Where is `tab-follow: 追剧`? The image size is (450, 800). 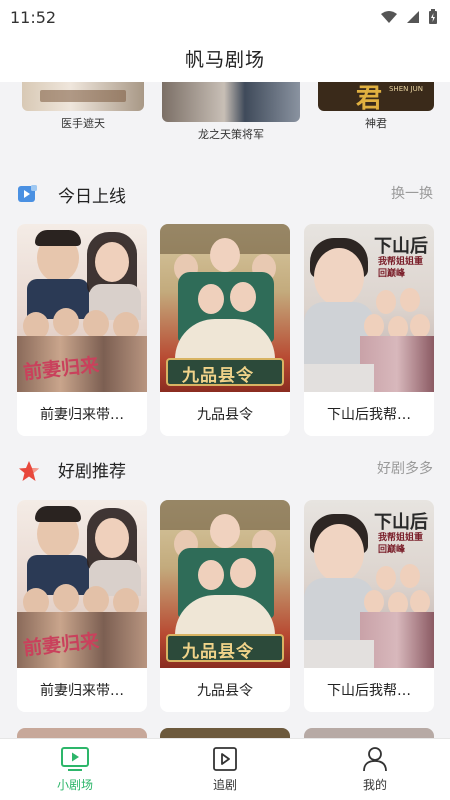
tab-follow: 追剧 is located at coordinates (225, 769).